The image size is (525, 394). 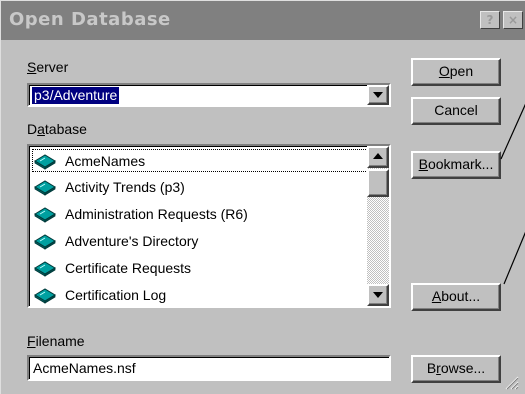 I want to click on scroll-down-button, so click(x=378, y=295).